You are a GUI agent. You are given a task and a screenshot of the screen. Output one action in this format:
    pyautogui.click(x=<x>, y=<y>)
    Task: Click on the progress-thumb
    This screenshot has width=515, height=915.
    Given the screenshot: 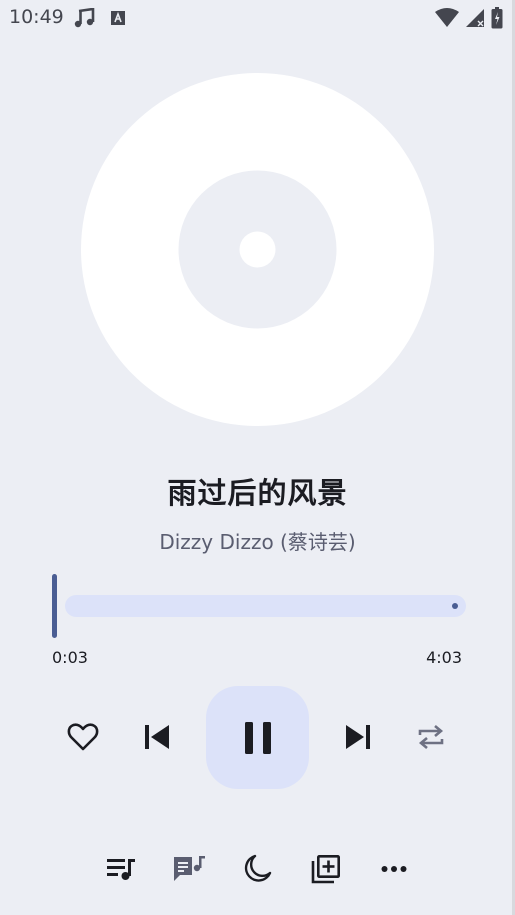 What is the action you would take?
    pyautogui.click(x=54, y=606)
    